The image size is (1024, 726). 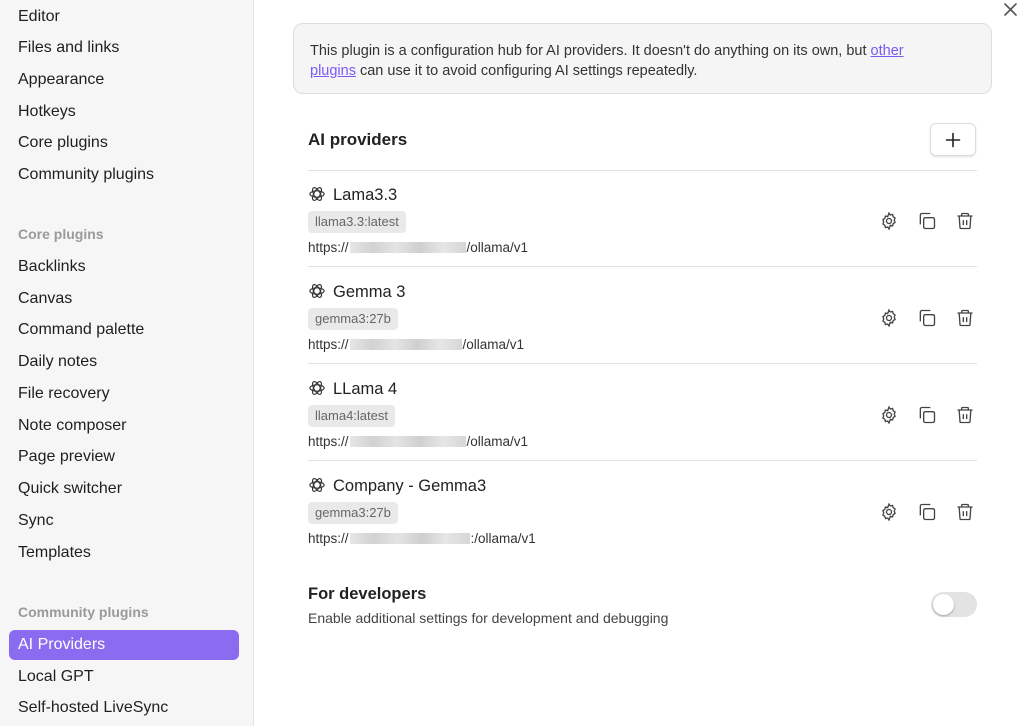 I want to click on developers-toggle, so click(x=954, y=604).